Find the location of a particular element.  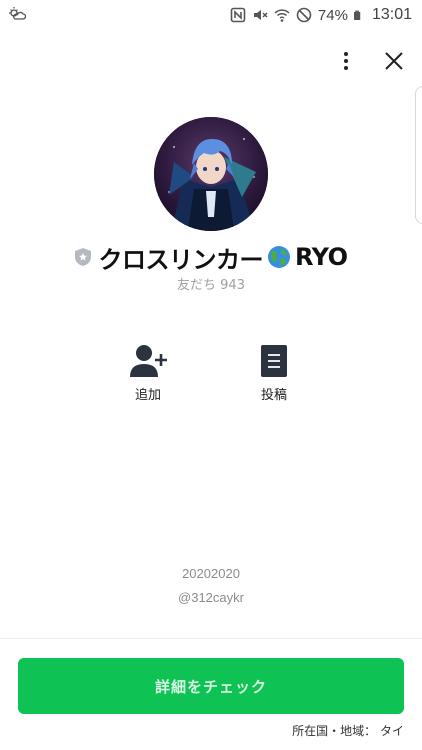

avatar-image is located at coordinates (211, 174).